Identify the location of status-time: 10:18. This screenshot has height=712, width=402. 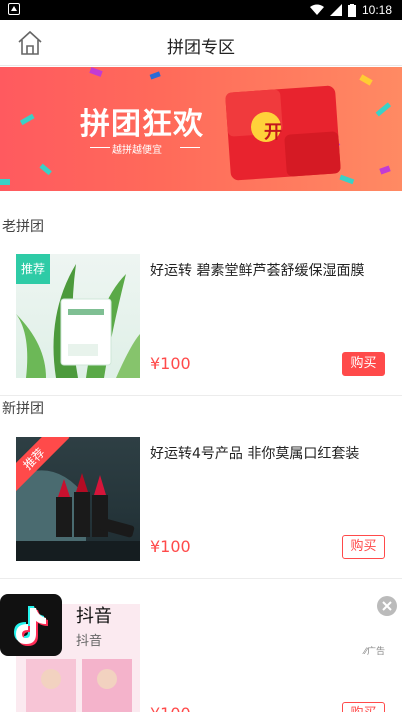
(376, 10).